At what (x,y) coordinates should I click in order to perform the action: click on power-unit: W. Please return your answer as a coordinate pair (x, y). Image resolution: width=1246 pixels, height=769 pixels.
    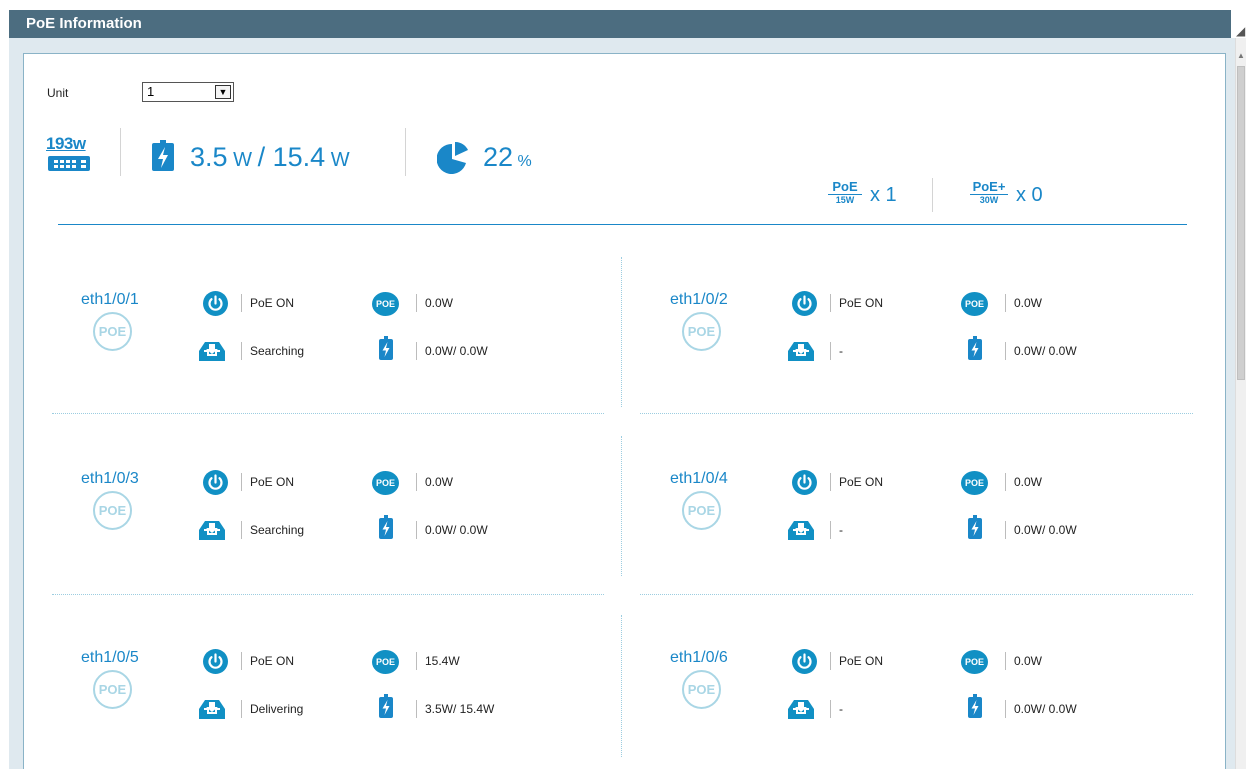
    Looking at the image, I should click on (242, 160).